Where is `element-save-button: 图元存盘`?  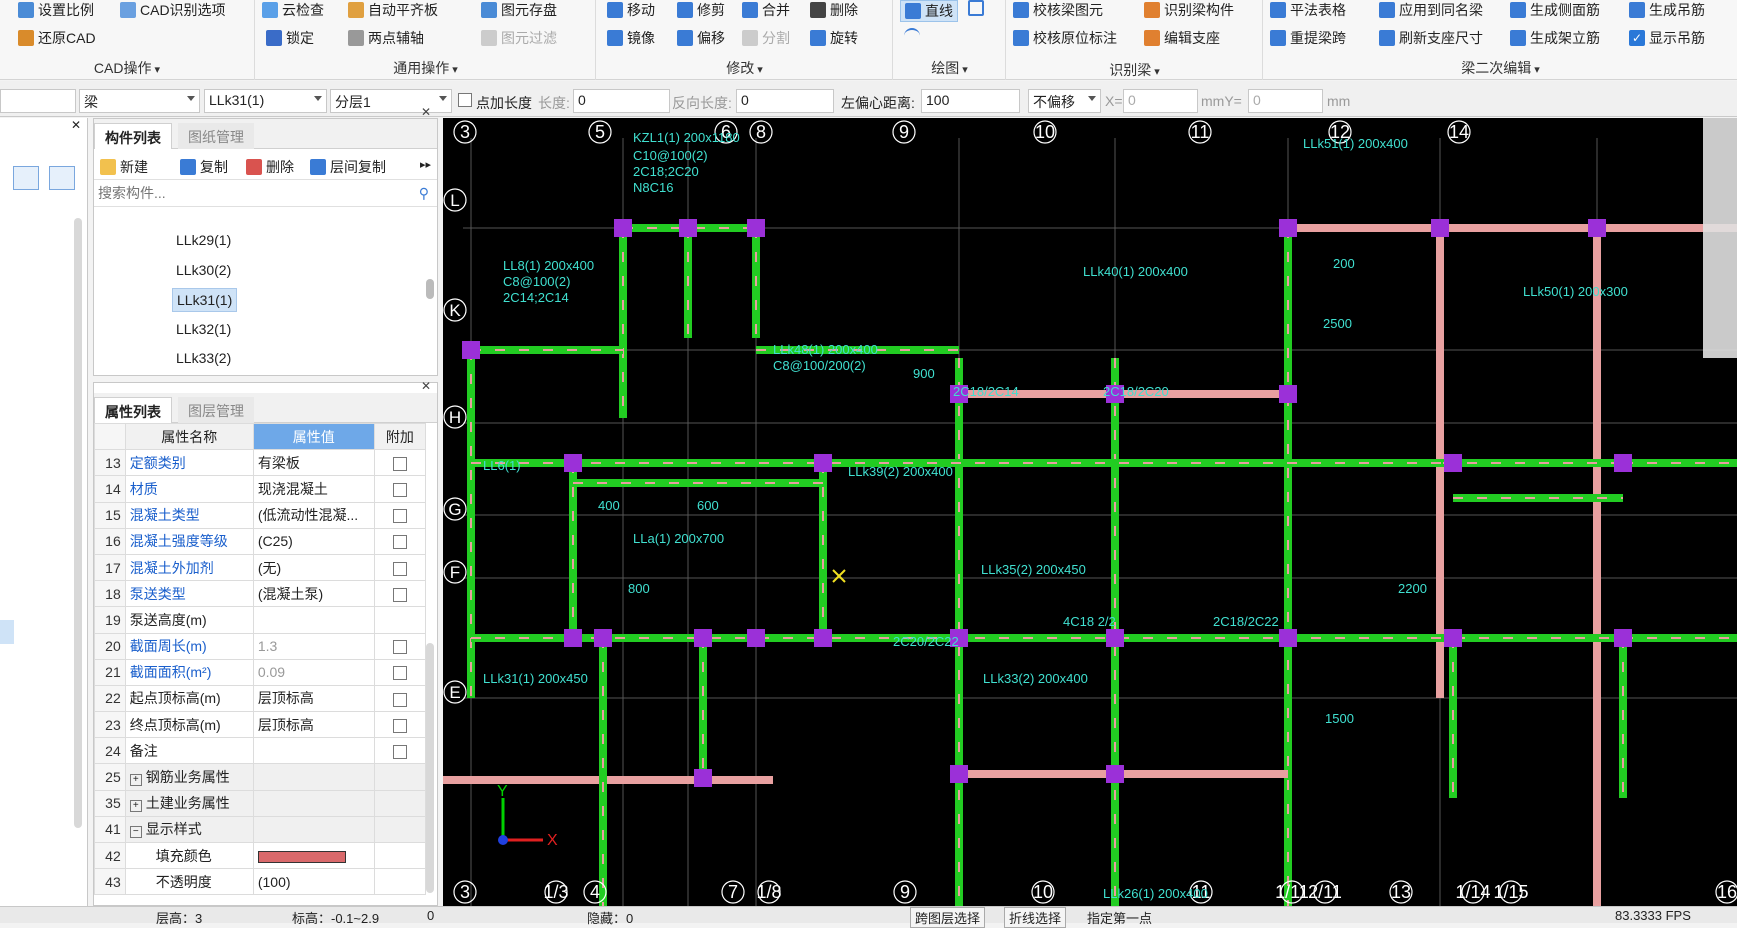 element-save-button: 图元存盘 is located at coordinates (519, 10).